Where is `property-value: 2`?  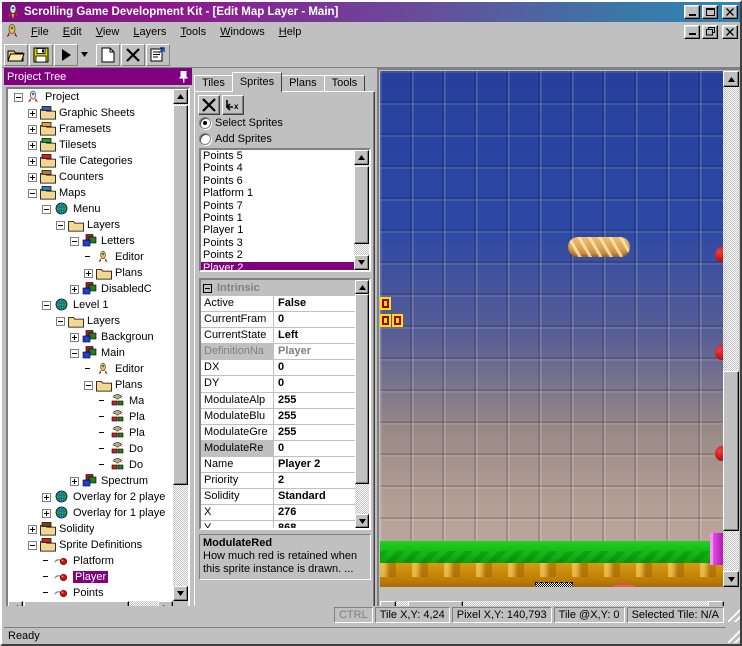
property-value: 2 is located at coordinates (314, 481).